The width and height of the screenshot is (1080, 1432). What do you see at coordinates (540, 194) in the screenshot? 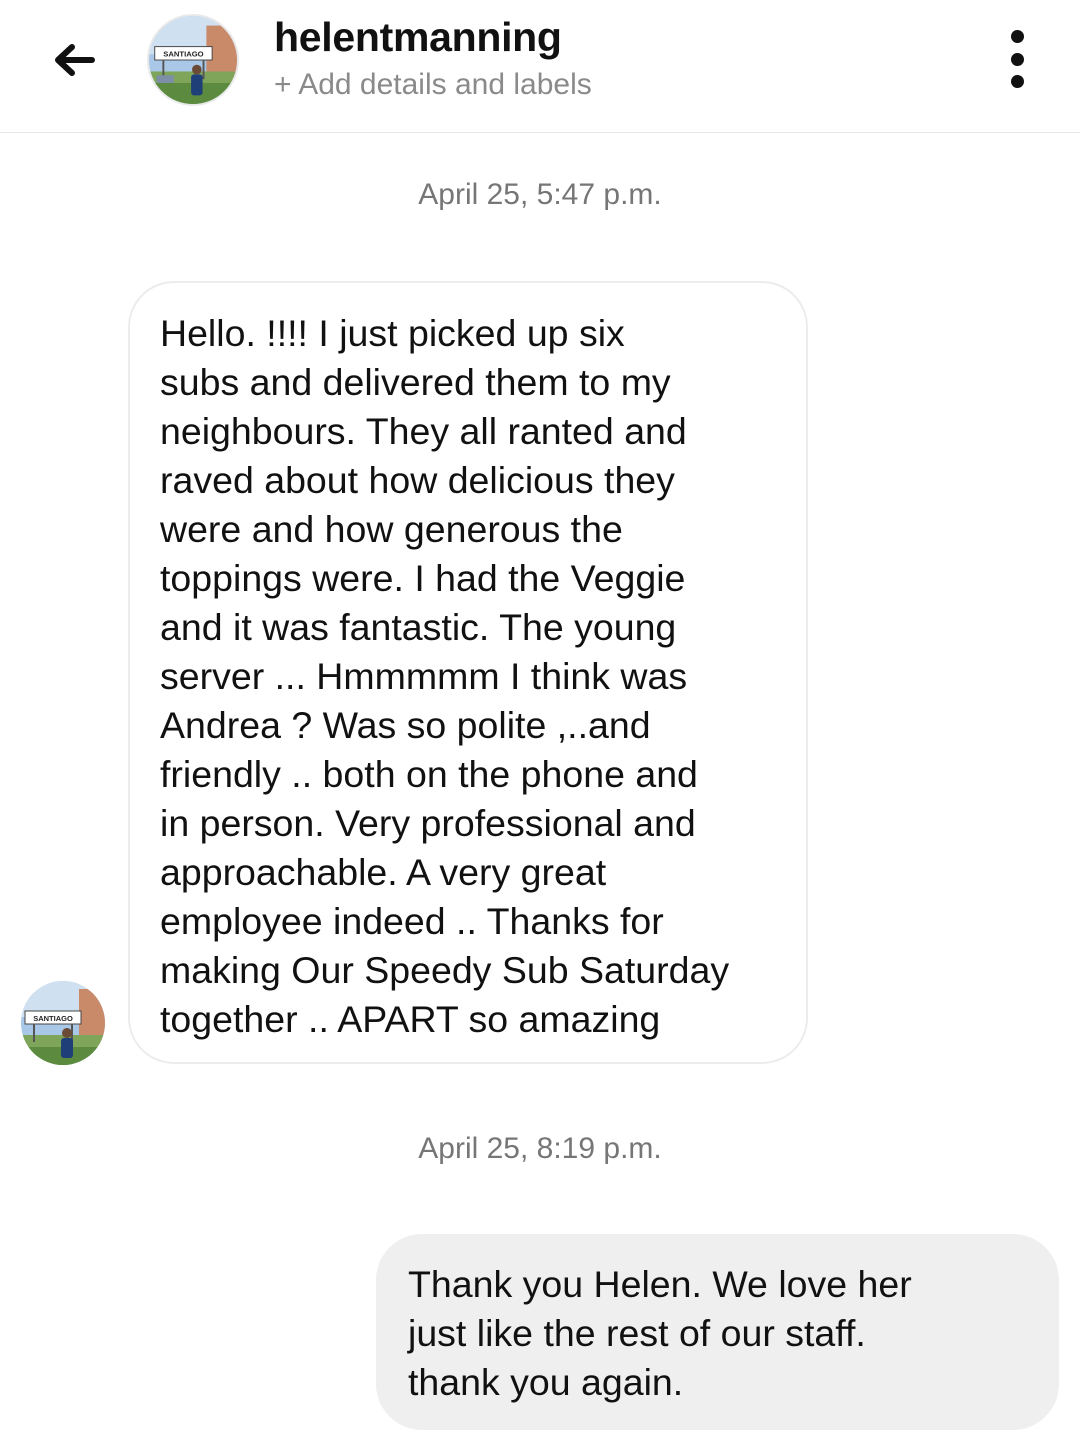
I see `message-timestamp: April 25, 5:47 p.m.` at bounding box center [540, 194].